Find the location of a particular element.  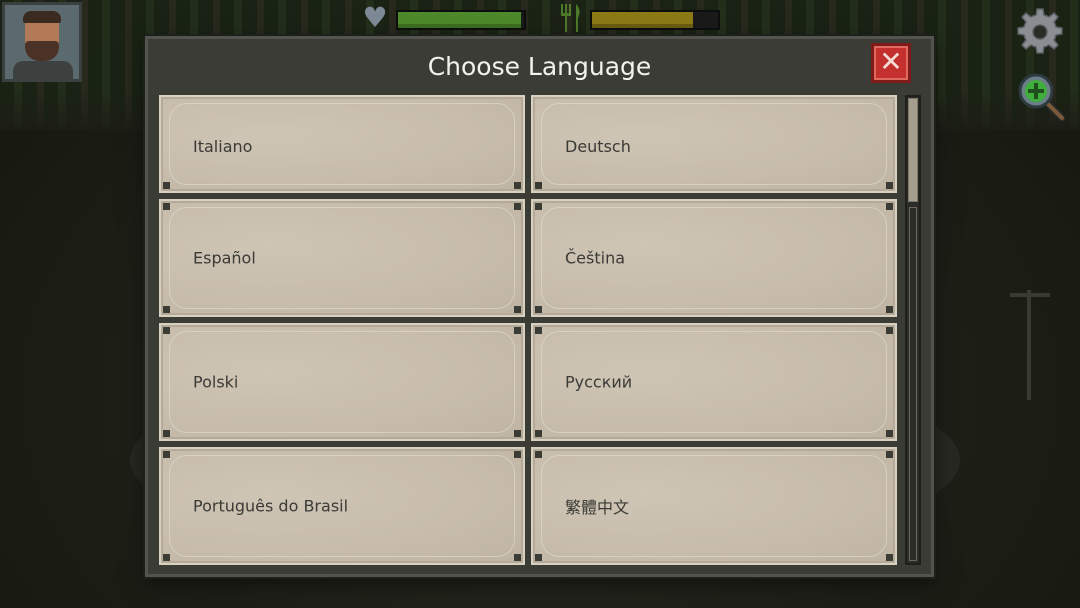

health-bar-fill is located at coordinates (460, 20).